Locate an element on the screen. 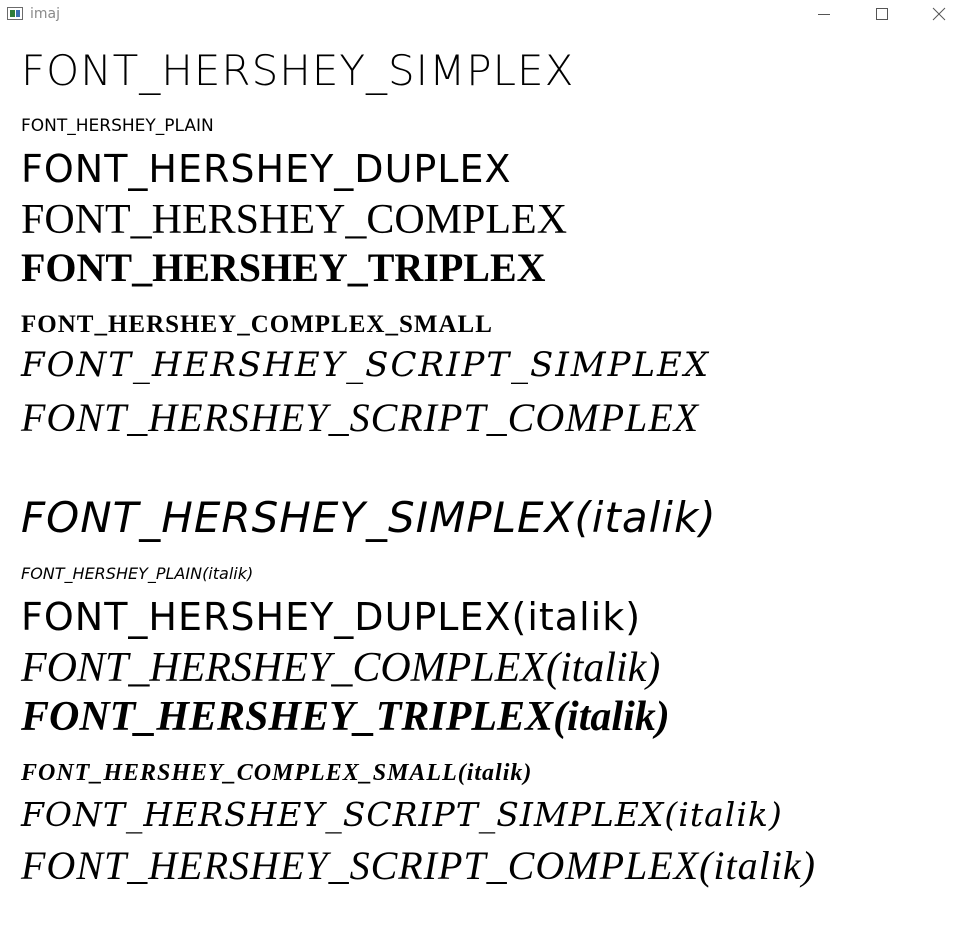 Image resolution: width=962 pixels, height=926 pixels. sample-complex-small-italic: FONT_HERSHEY_COMPLEX_SMALL(italik) is located at coordinates (277, 773).